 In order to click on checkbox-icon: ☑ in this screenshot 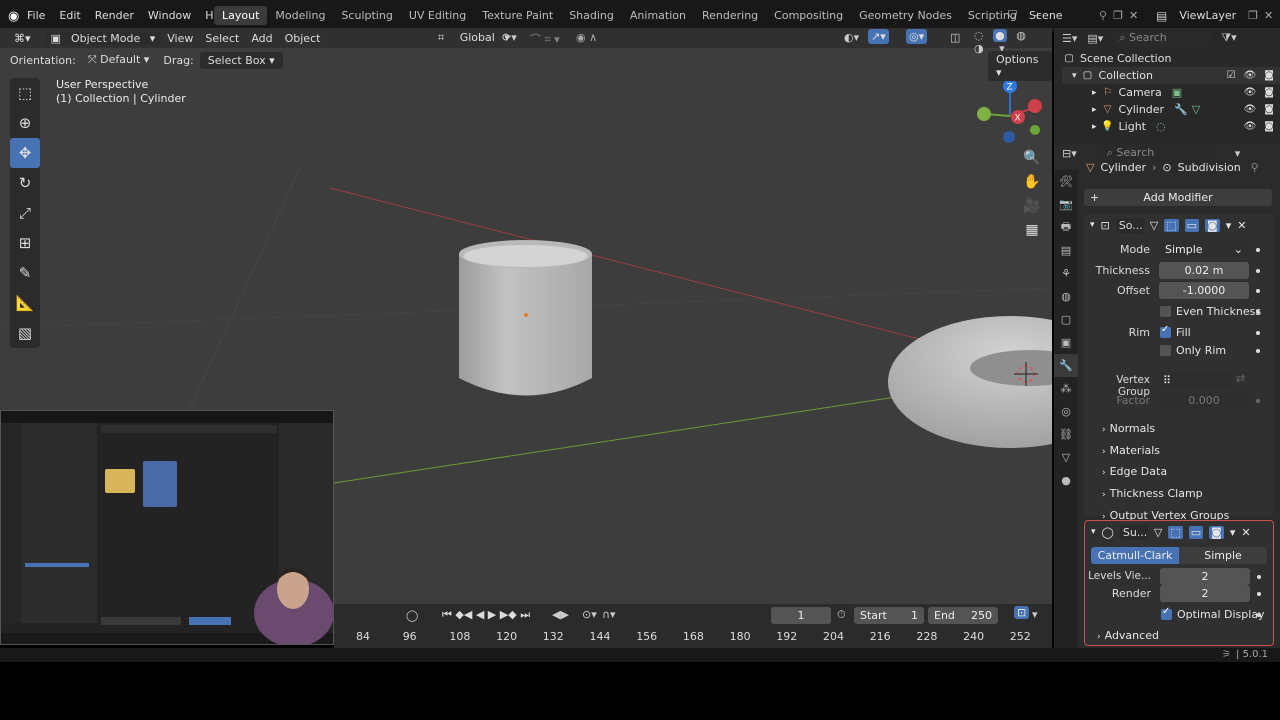, I will do `click(1231, 75)`.